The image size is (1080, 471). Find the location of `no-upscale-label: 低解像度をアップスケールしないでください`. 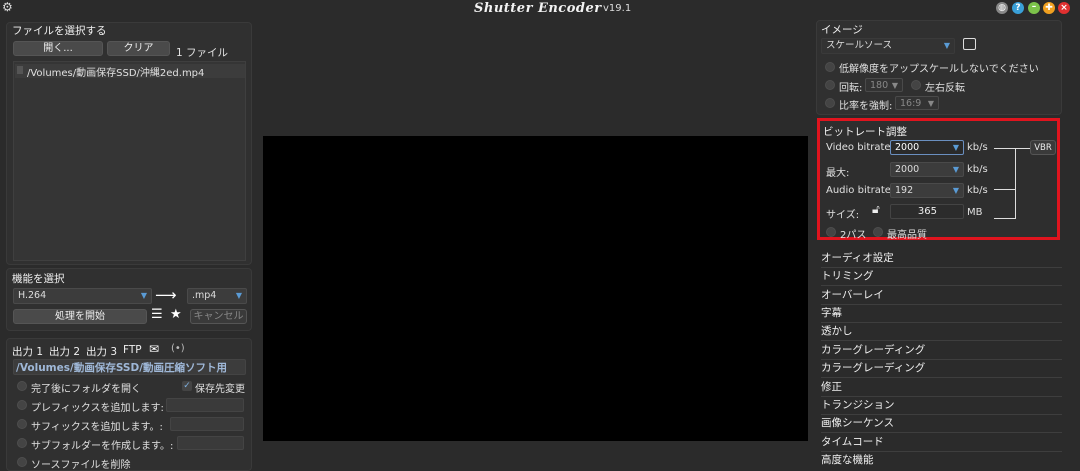

no-upscale-label: 低解像度をアップスケールしないでください is located at coordinates (939, 69).